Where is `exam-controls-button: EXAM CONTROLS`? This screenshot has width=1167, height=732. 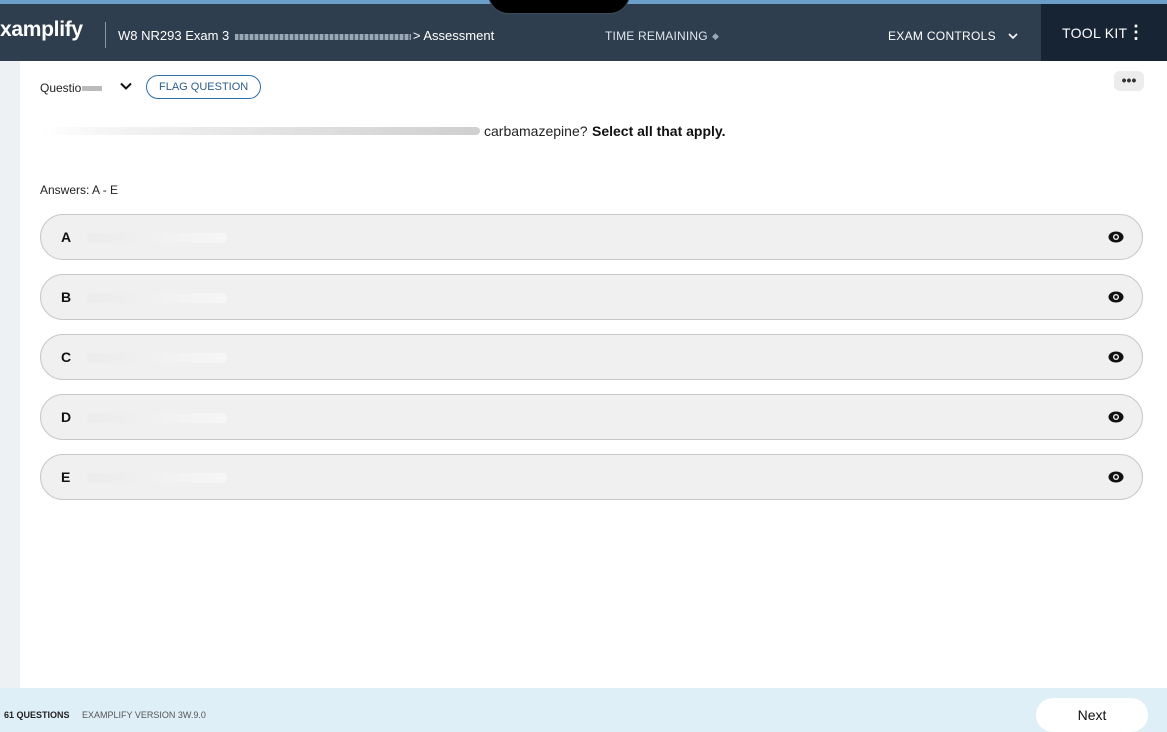 exam-controls-button: EXAM CONTROLS is located at coordinates (953, 36).